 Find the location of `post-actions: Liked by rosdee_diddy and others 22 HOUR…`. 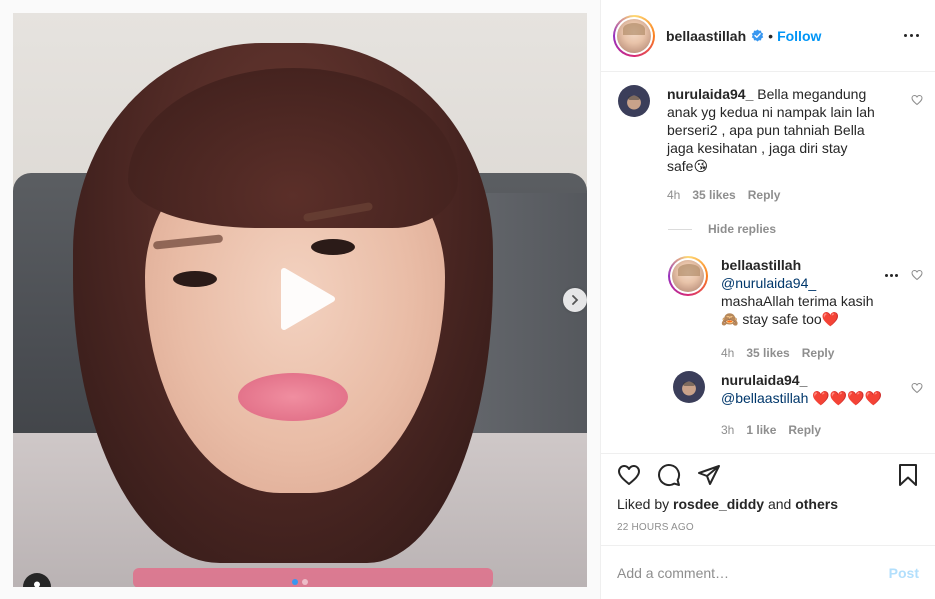

post-actions: Liked by rosdee_diddy and others 22 HOUR… is located at coordinates (768, 493).